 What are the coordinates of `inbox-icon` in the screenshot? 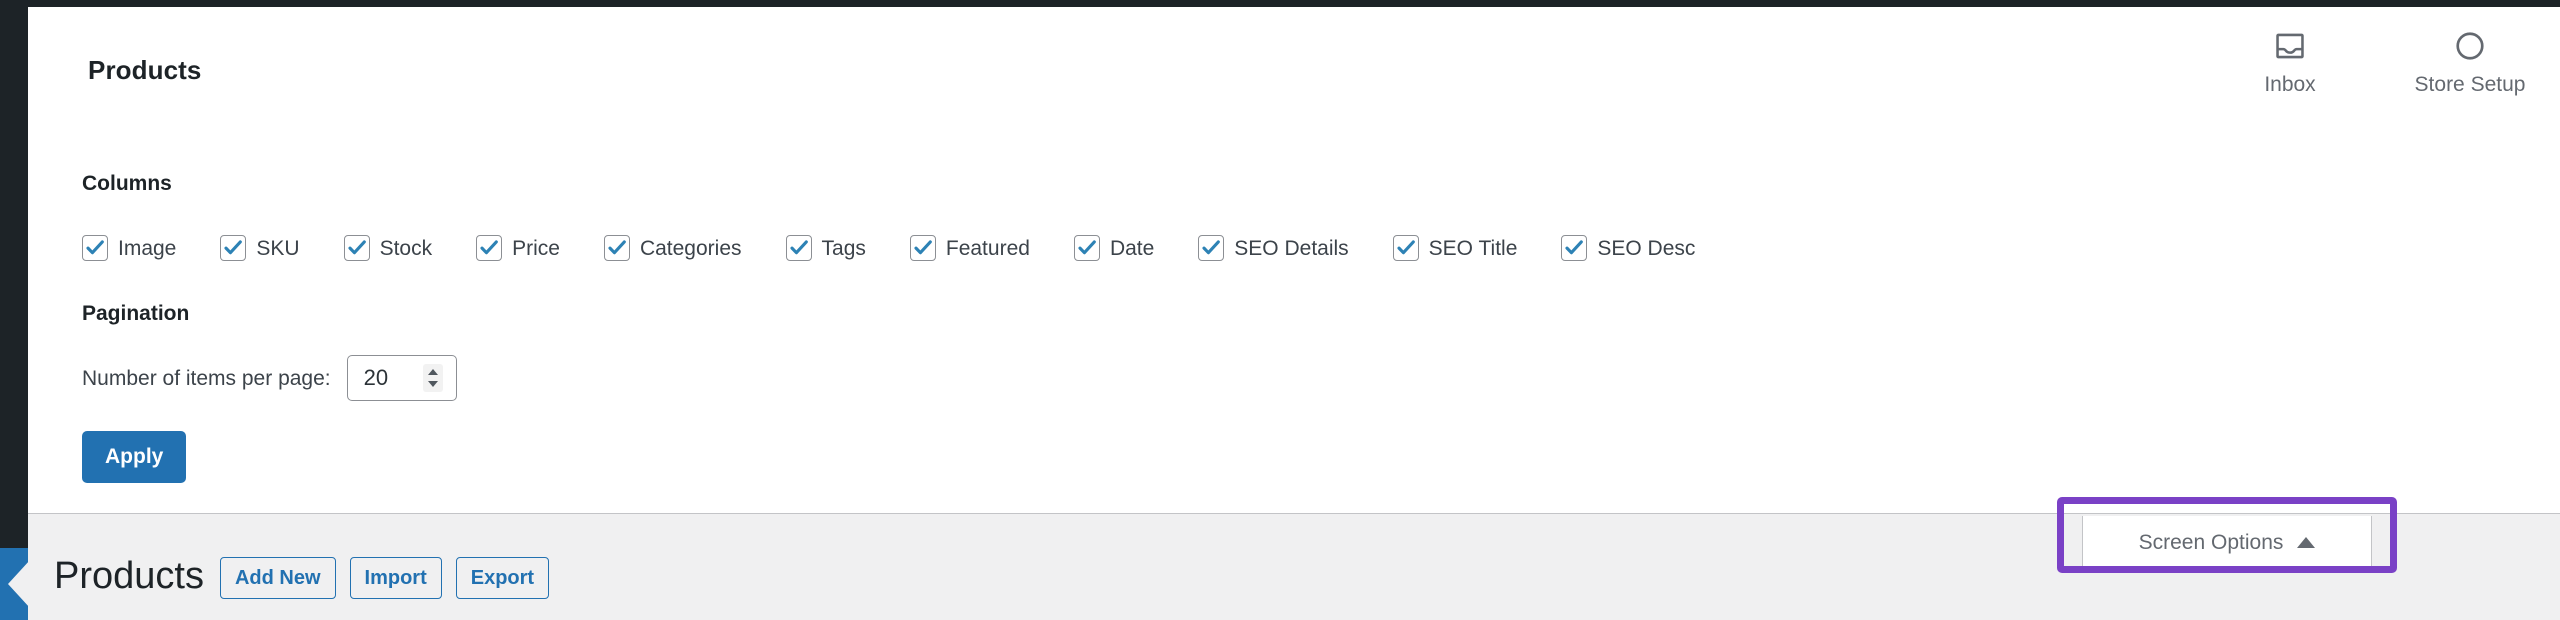 It's located at (2290, 46).